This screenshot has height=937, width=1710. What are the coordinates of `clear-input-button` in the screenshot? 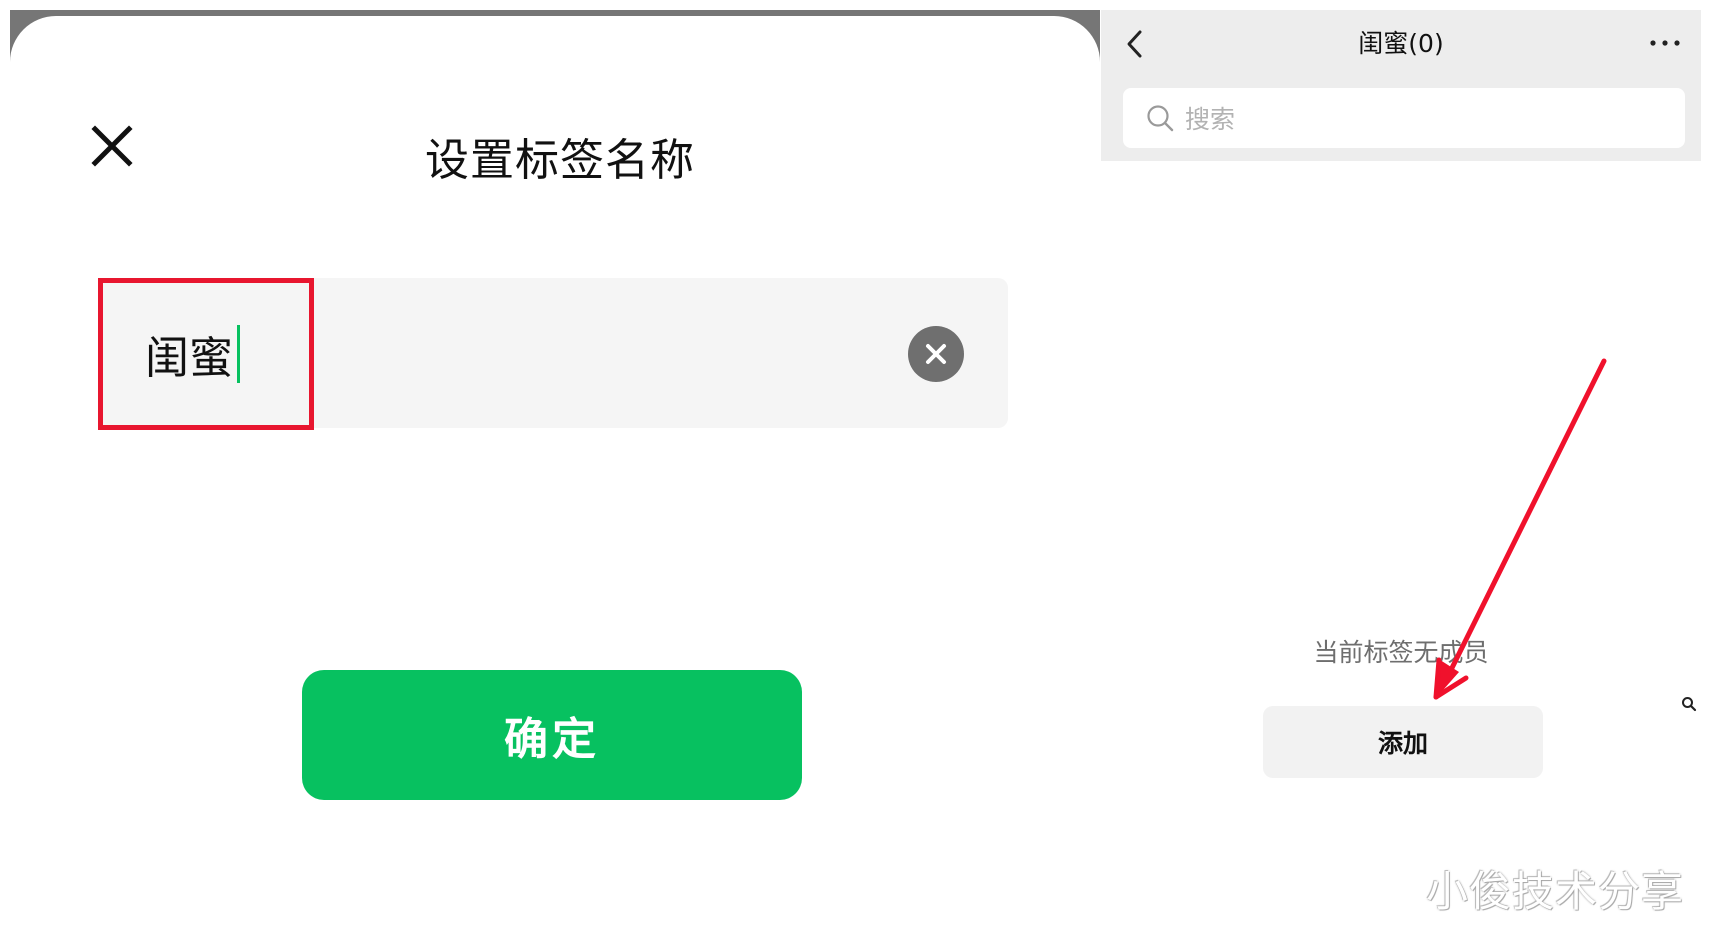 It's located at (936, 354).